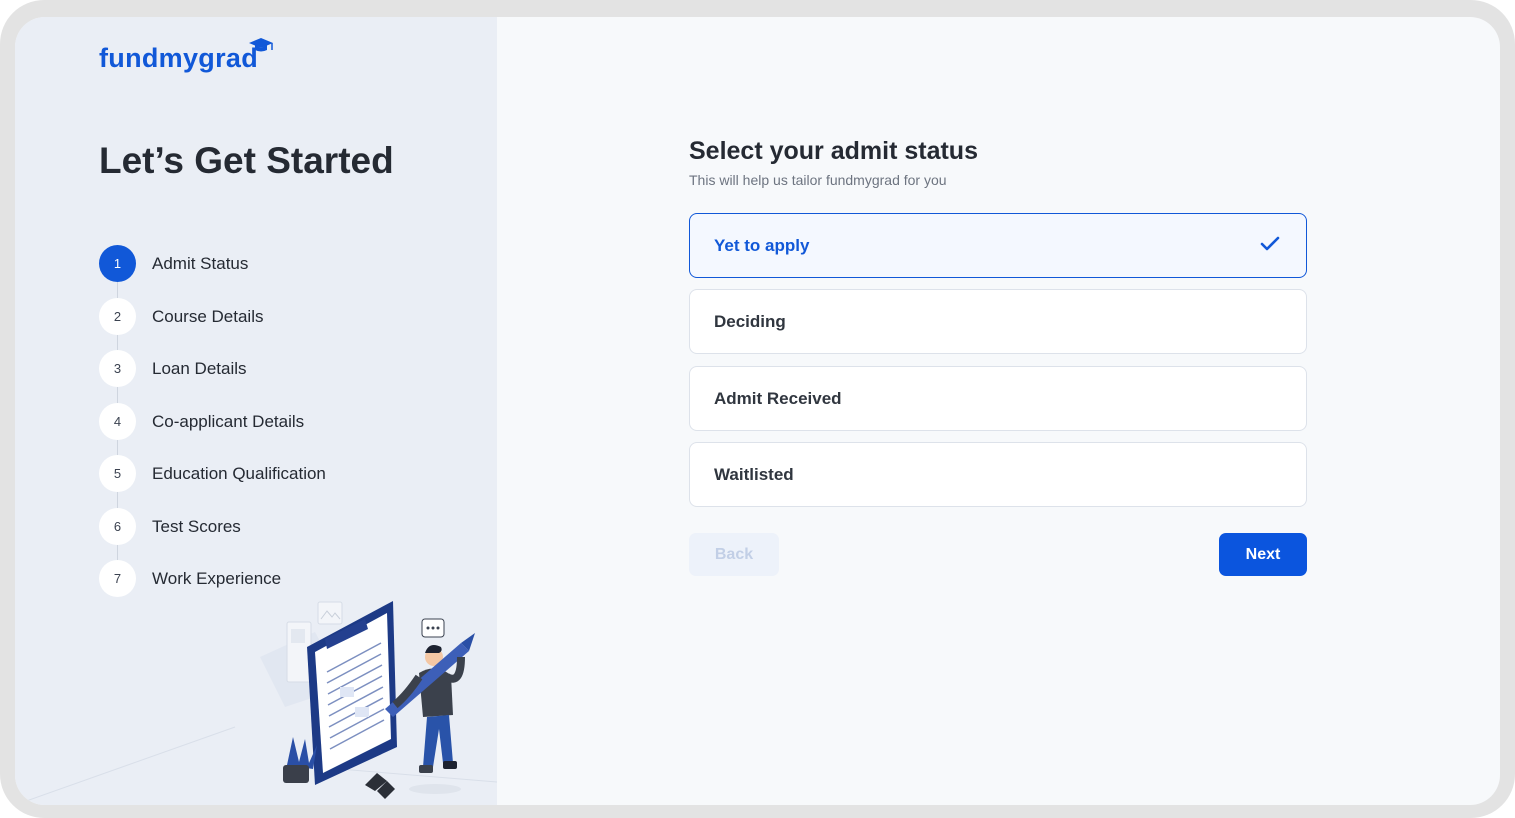  I want to click on option-deciding: Deciding, so click(998, 321).